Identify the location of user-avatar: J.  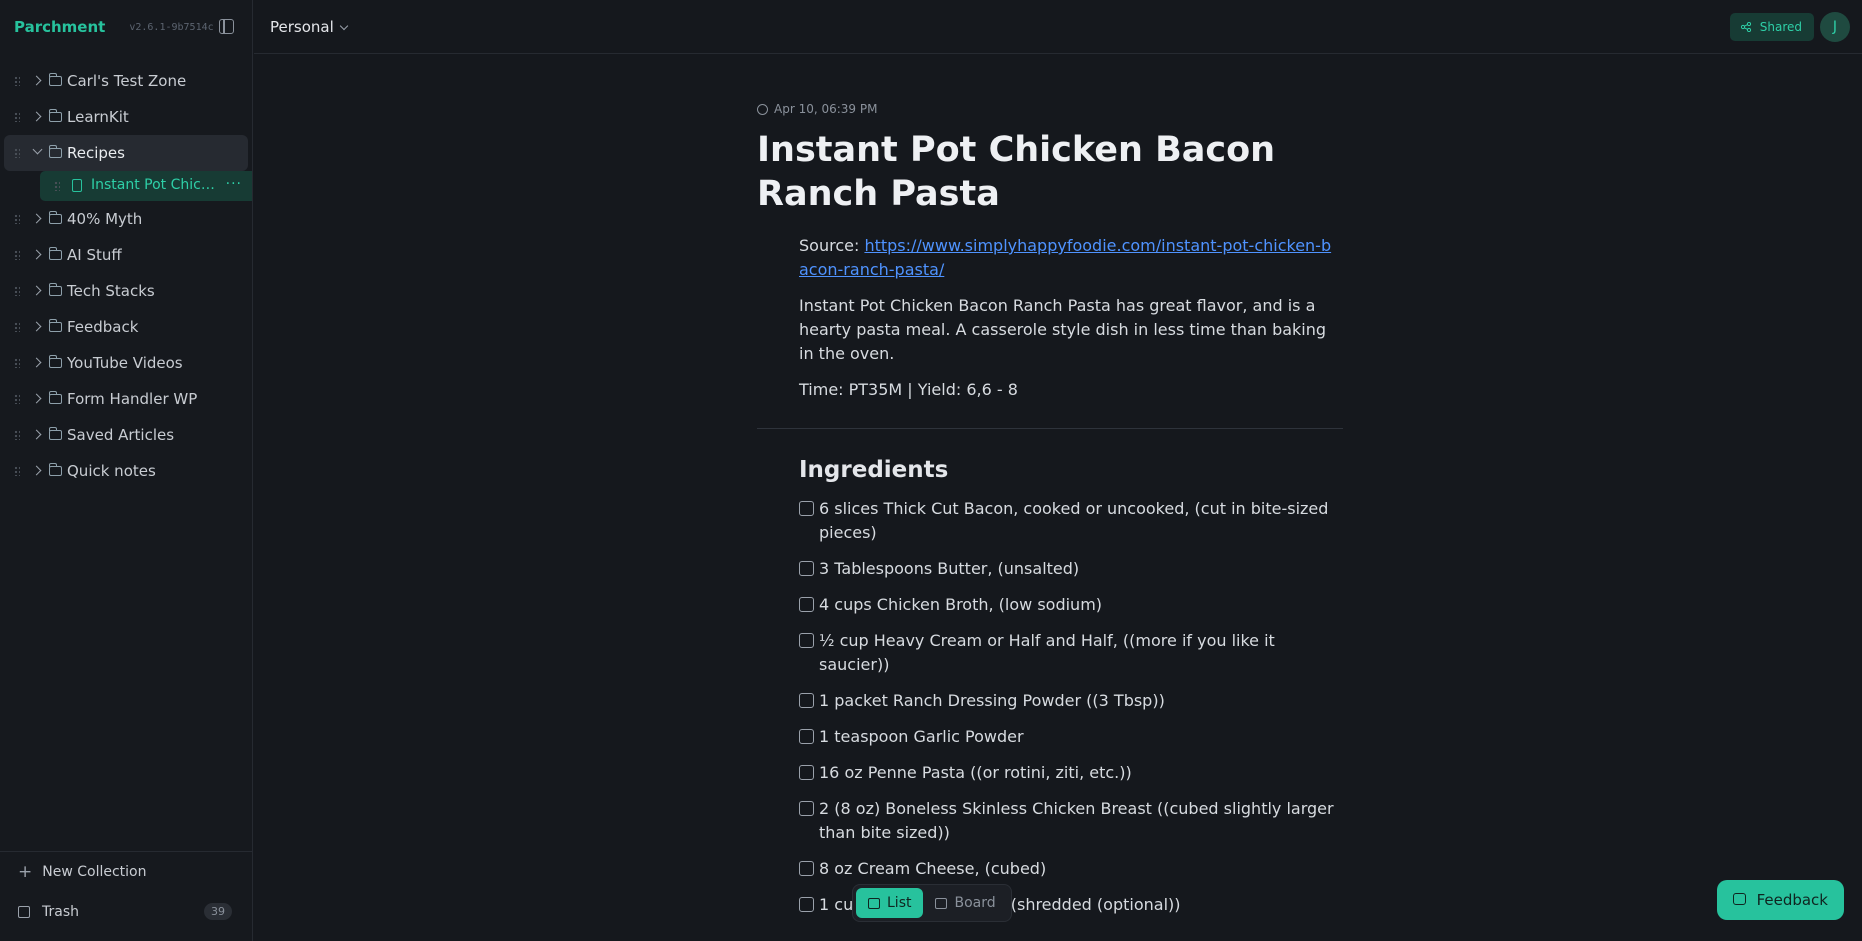
(1835, 27).